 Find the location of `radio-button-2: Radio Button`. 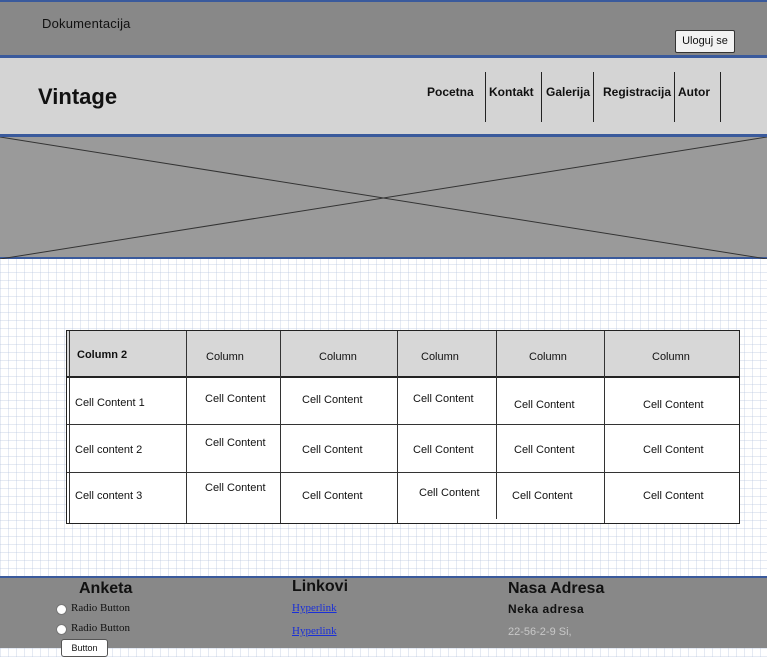

radio-button-2: Radio Button is located at coordinates (93, 628).